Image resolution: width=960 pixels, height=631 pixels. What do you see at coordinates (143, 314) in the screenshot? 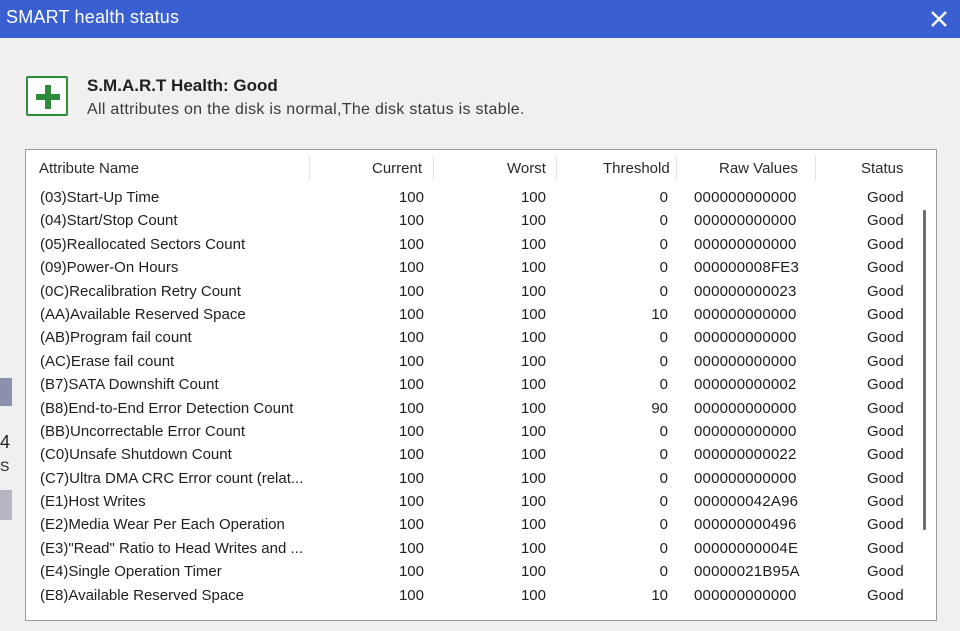
I see `attribute-name-cell: (AA)Available Reserved Space` at bounding box center [143, 314].